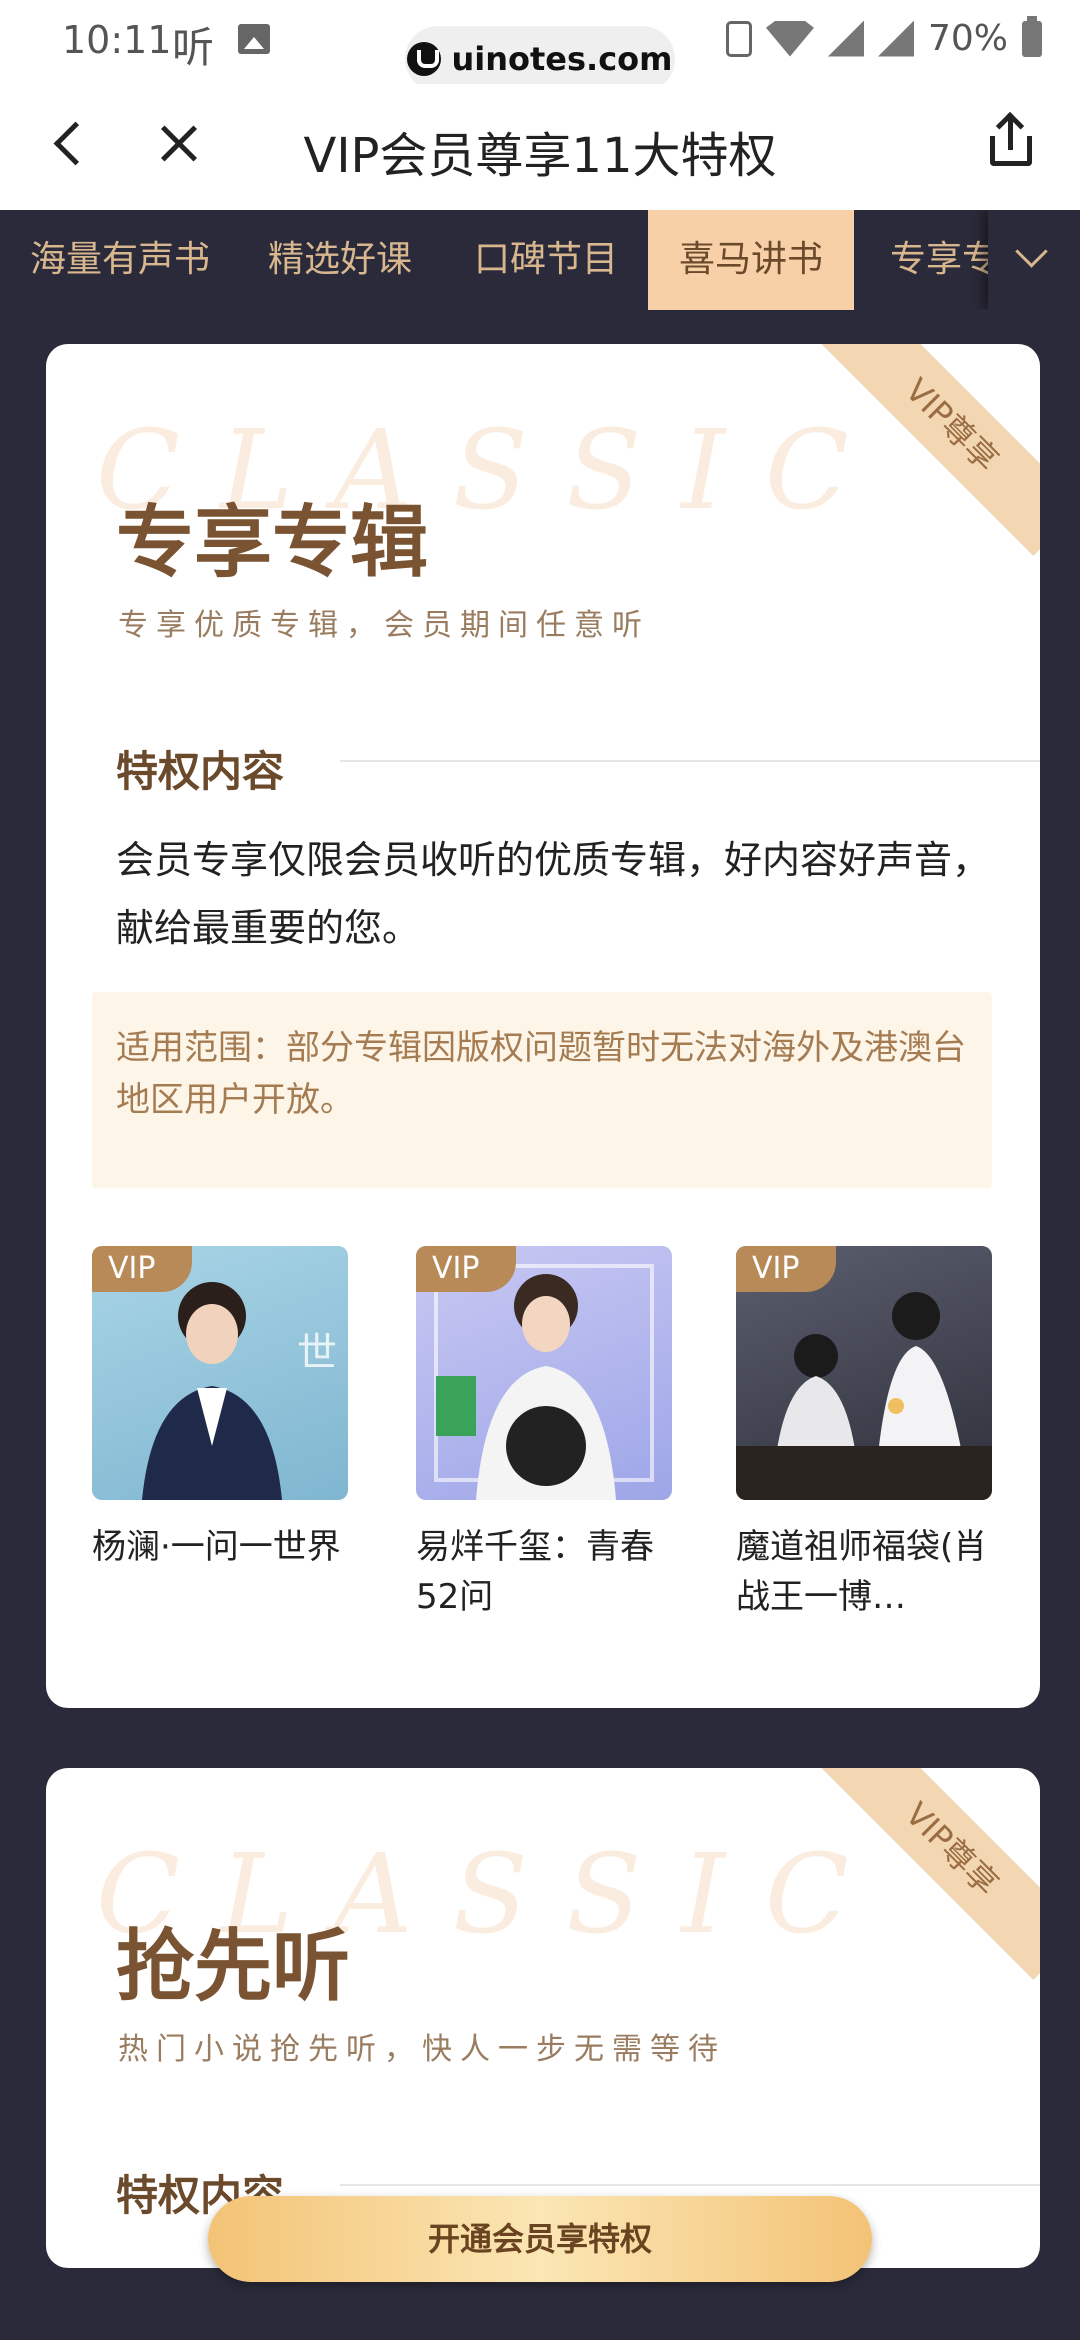  I want to click on page-title: VIP会员尊享11大特权, so click(540, 156).